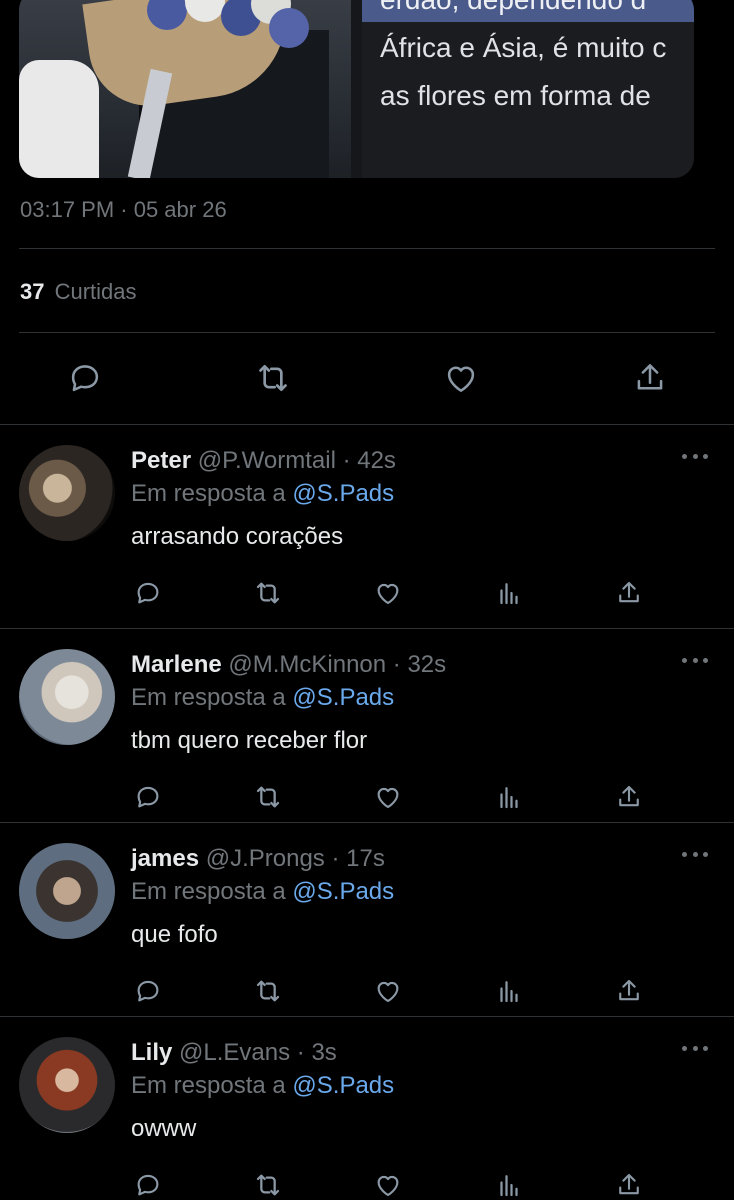  What do you see at coordinates (165, 858) in the screenshot?
I see `author-name: james` at bounding box center [165, 858].